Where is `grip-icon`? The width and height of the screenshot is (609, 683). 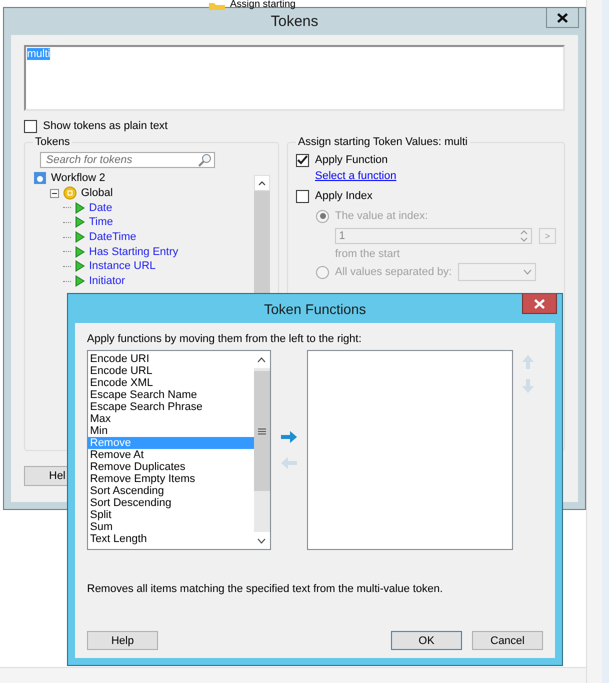
grip-icon is located at coordinates (262, 431).